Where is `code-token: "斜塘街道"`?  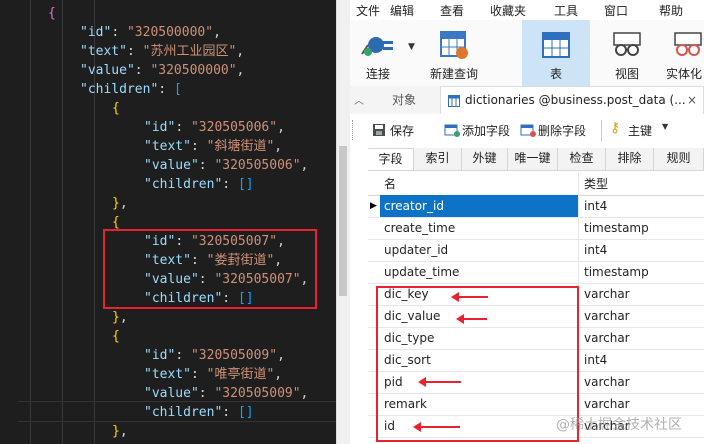
code-token: "斜塘街道" is located at coordinates (240, 146).